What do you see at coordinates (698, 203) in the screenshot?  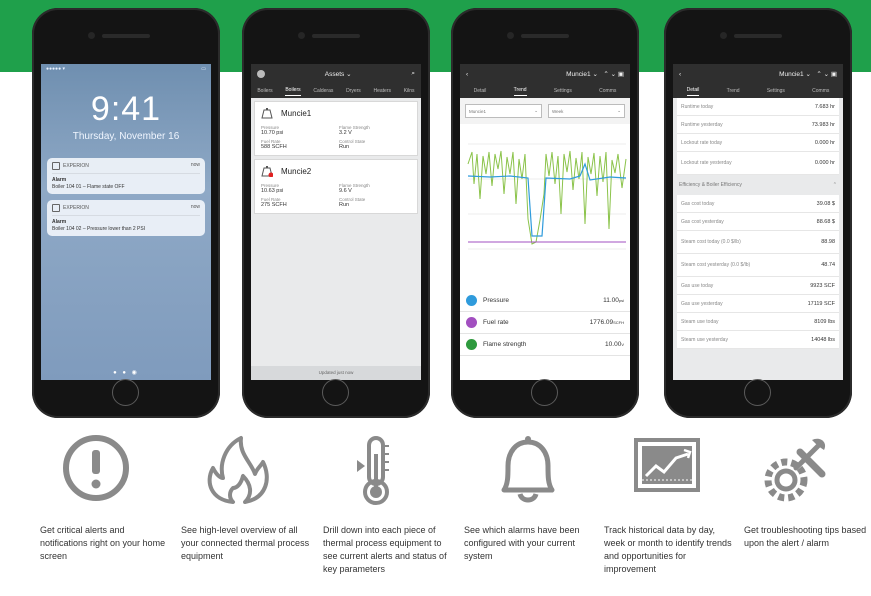 I see `detail-label: Gas cost today` at bounding box center [698, 203].